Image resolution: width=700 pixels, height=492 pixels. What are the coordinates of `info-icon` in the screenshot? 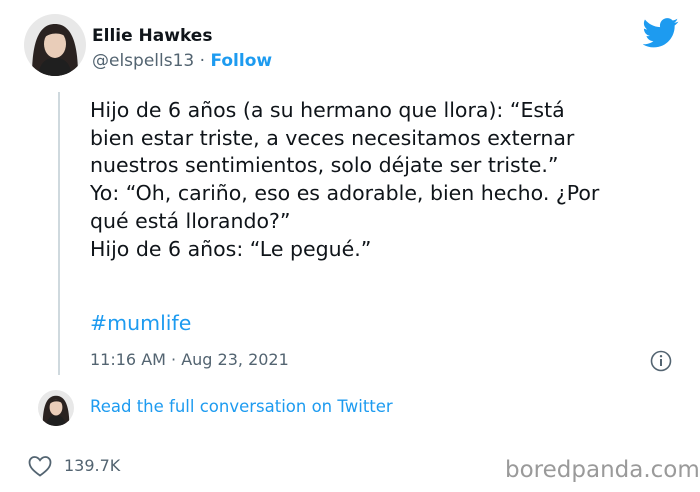 It's located at (661, 361).